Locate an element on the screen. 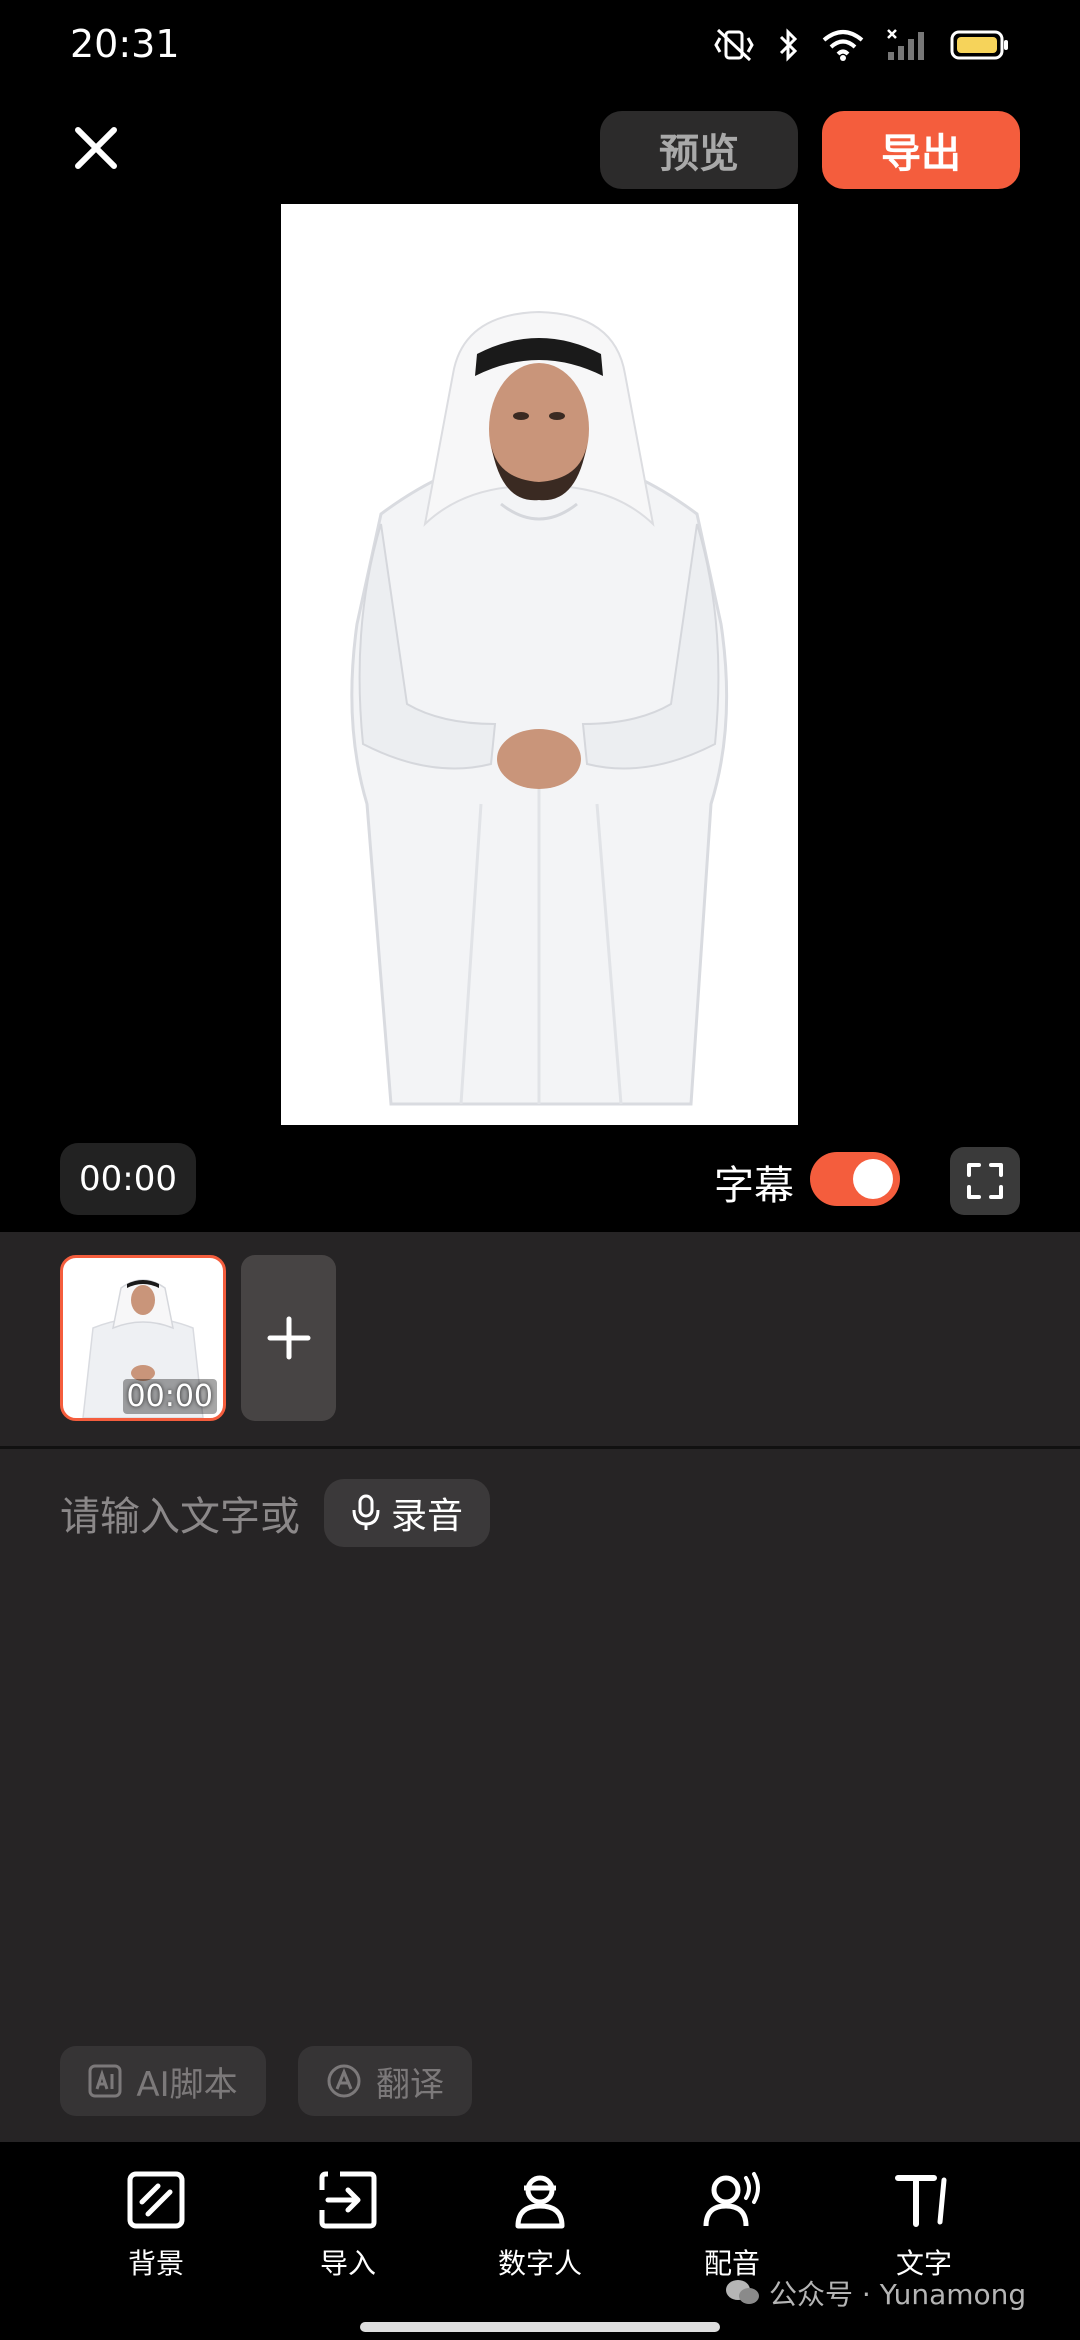 This screenshot has height=2340, width=1080. translate-label: 翻译 is located at coordinates (410, 2084).